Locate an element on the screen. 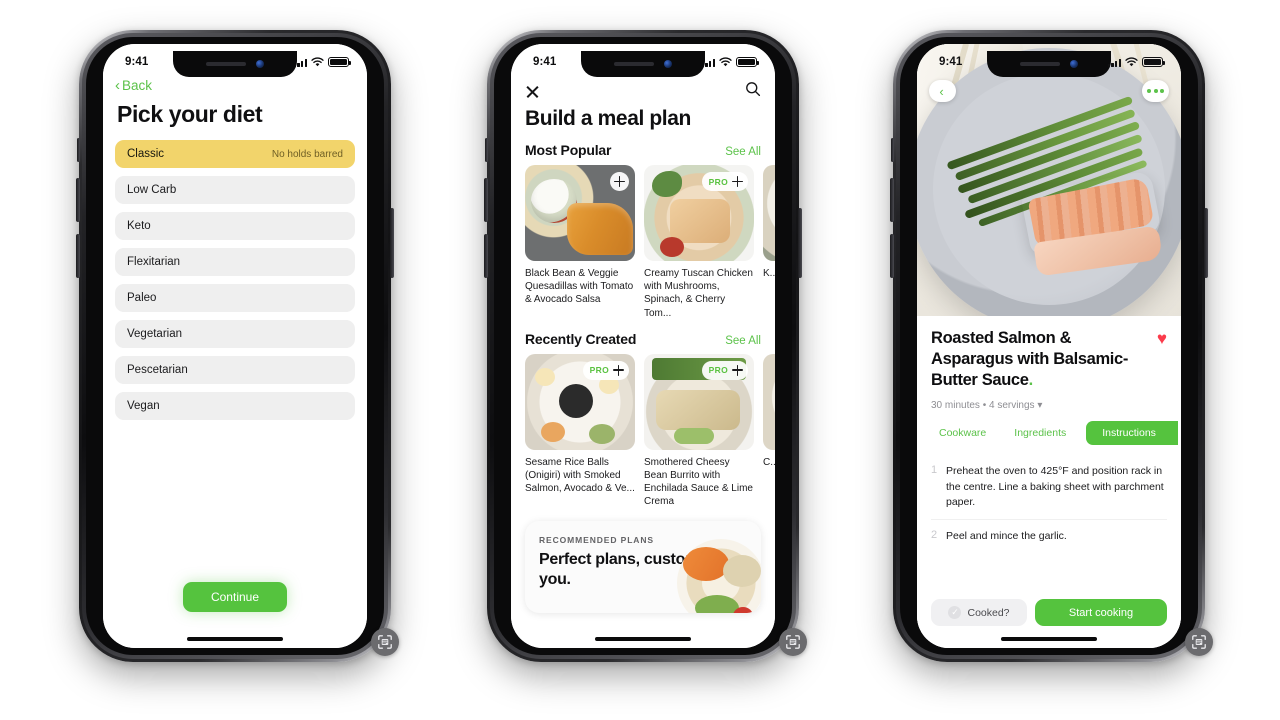 The image size is (1280, 720). continue-button: Continue is located at coordinates (235, 597).